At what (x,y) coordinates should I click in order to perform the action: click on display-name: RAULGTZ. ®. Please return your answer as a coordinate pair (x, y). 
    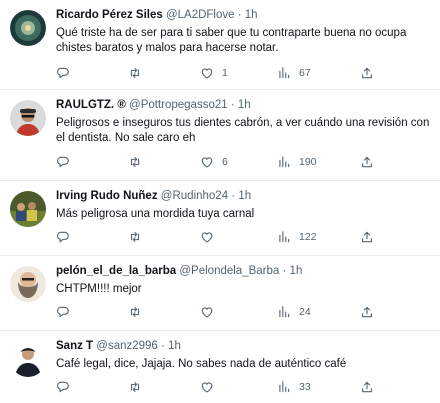
    Looking at the image, I should click on (91, 105).